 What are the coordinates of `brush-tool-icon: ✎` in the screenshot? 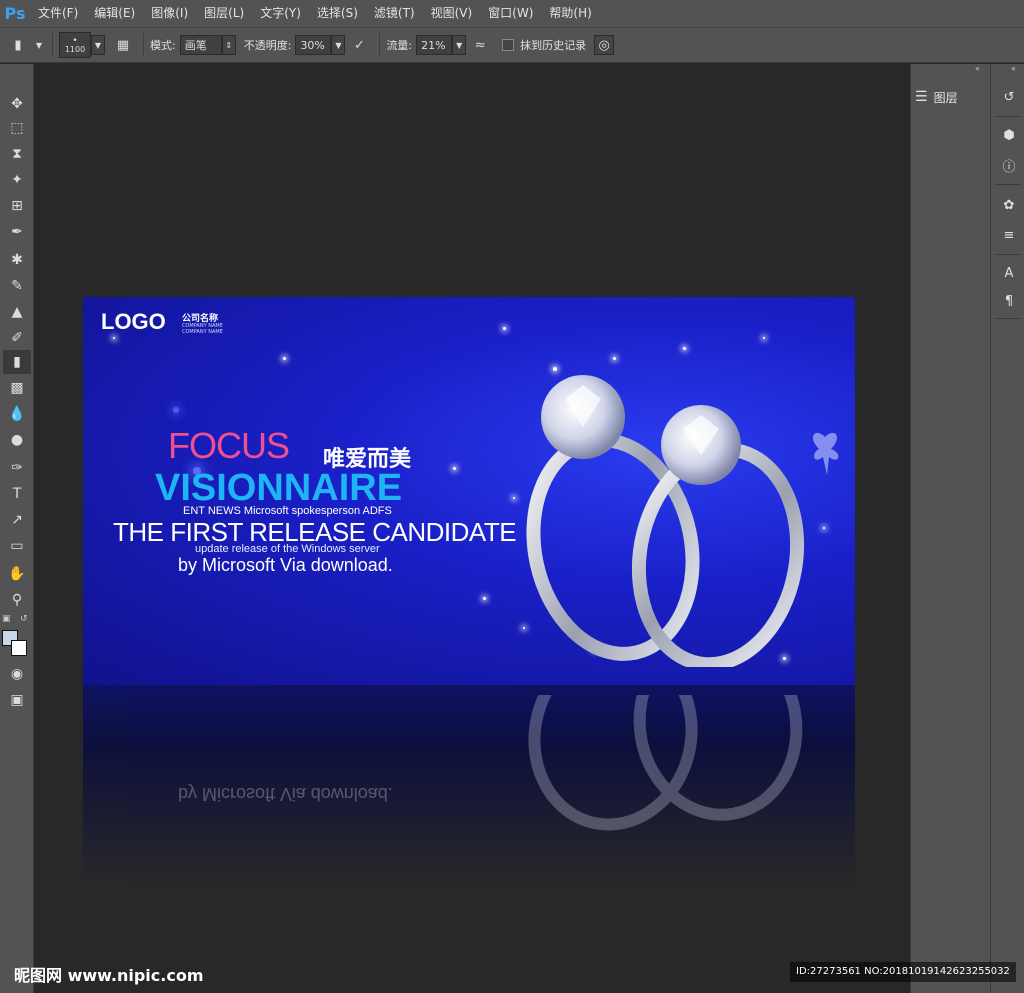 It's located at (17, 286).